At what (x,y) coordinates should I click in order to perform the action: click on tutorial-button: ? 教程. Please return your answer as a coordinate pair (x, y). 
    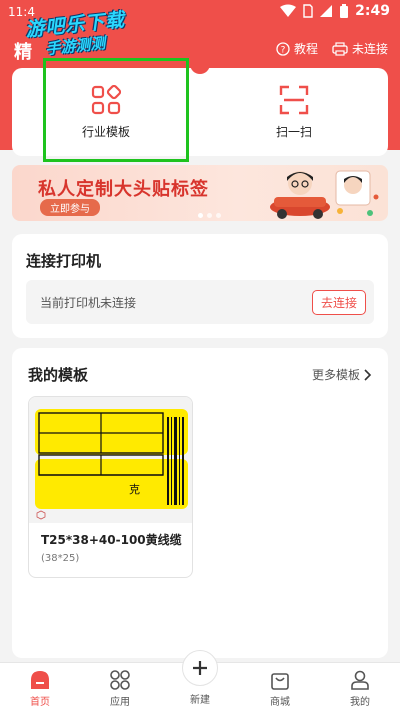
    Looking at the image, I should click on (297, 48).